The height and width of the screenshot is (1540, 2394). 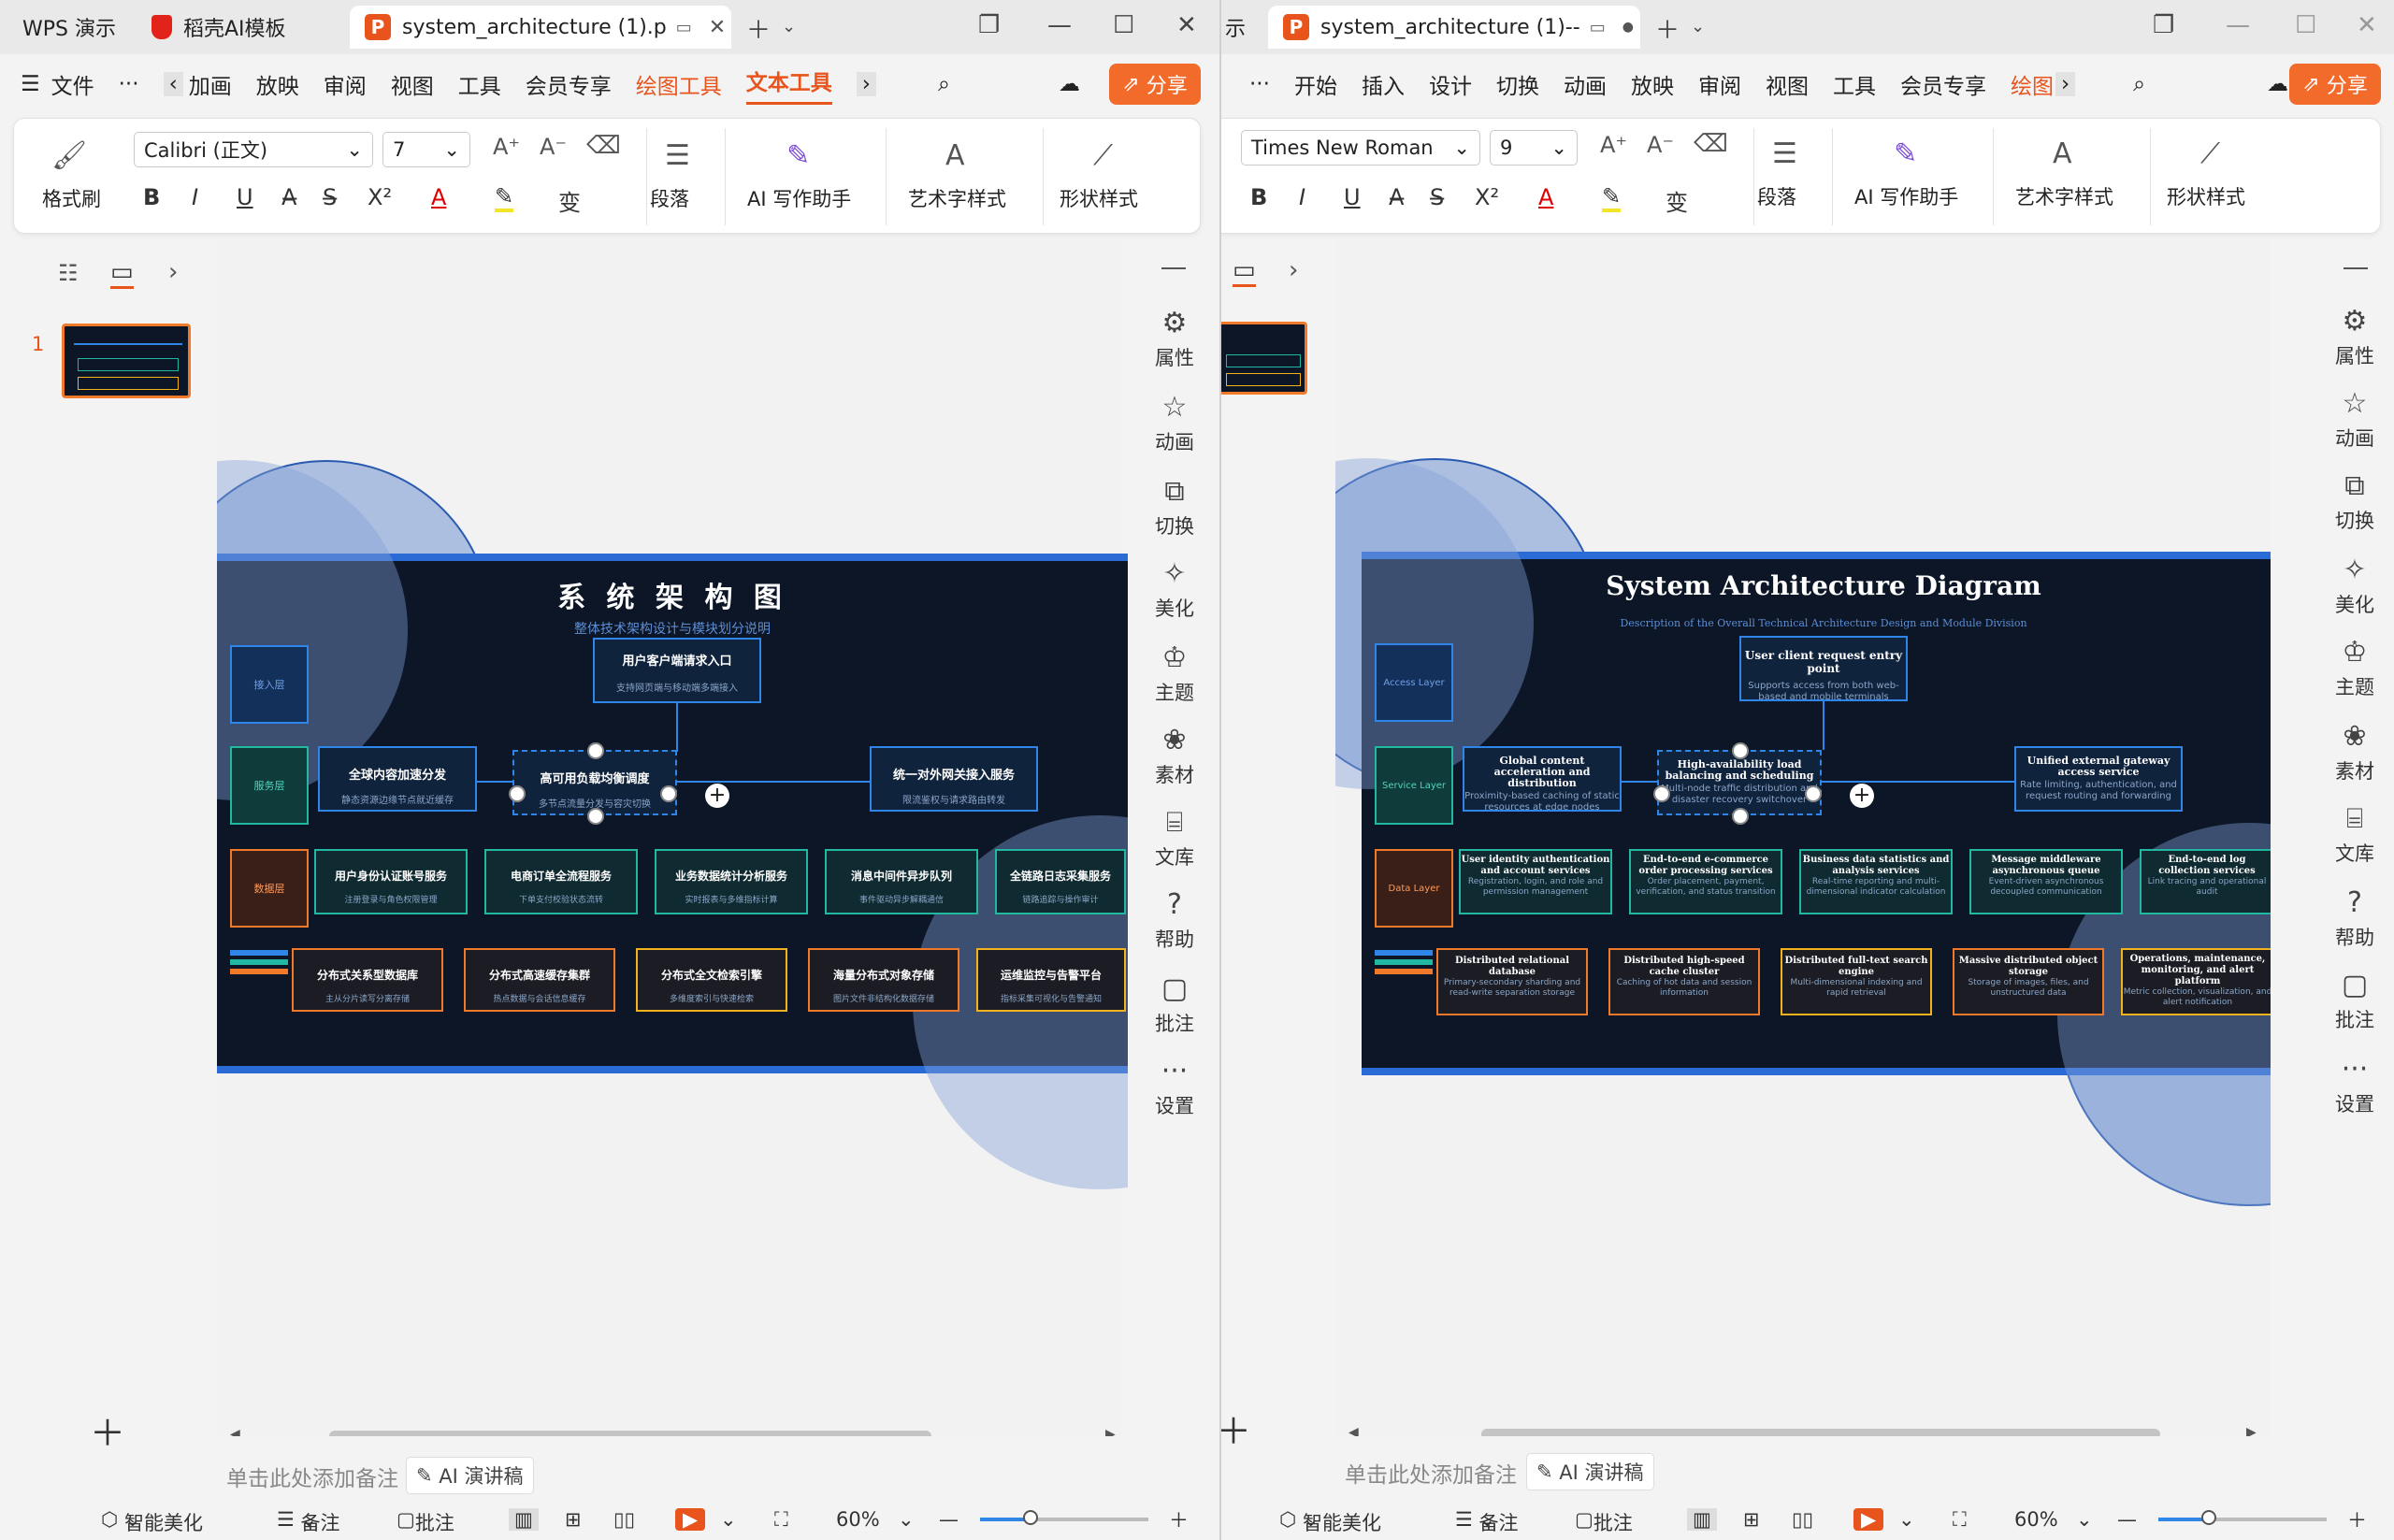 What do you see at coordinates (1051, 980) in the screenshot?
I see `node-monitoring: 运维监控与告警平台 指标采集可视化与告警通知` at bounding box center [1051, 980].